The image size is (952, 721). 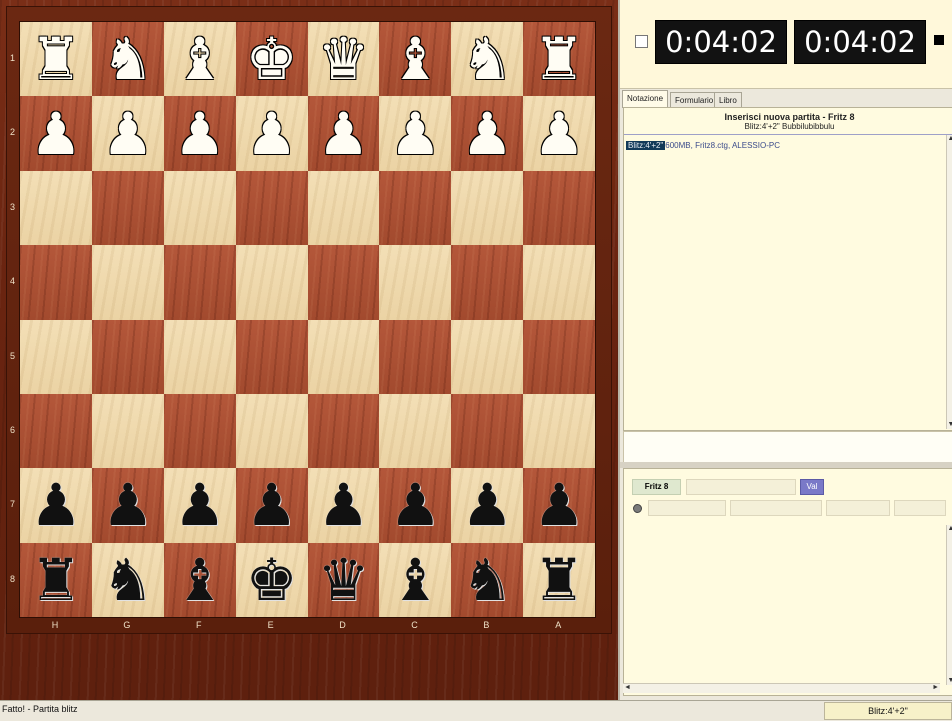 I want to click on square-e1: ♚, so click(x=271, y=59).